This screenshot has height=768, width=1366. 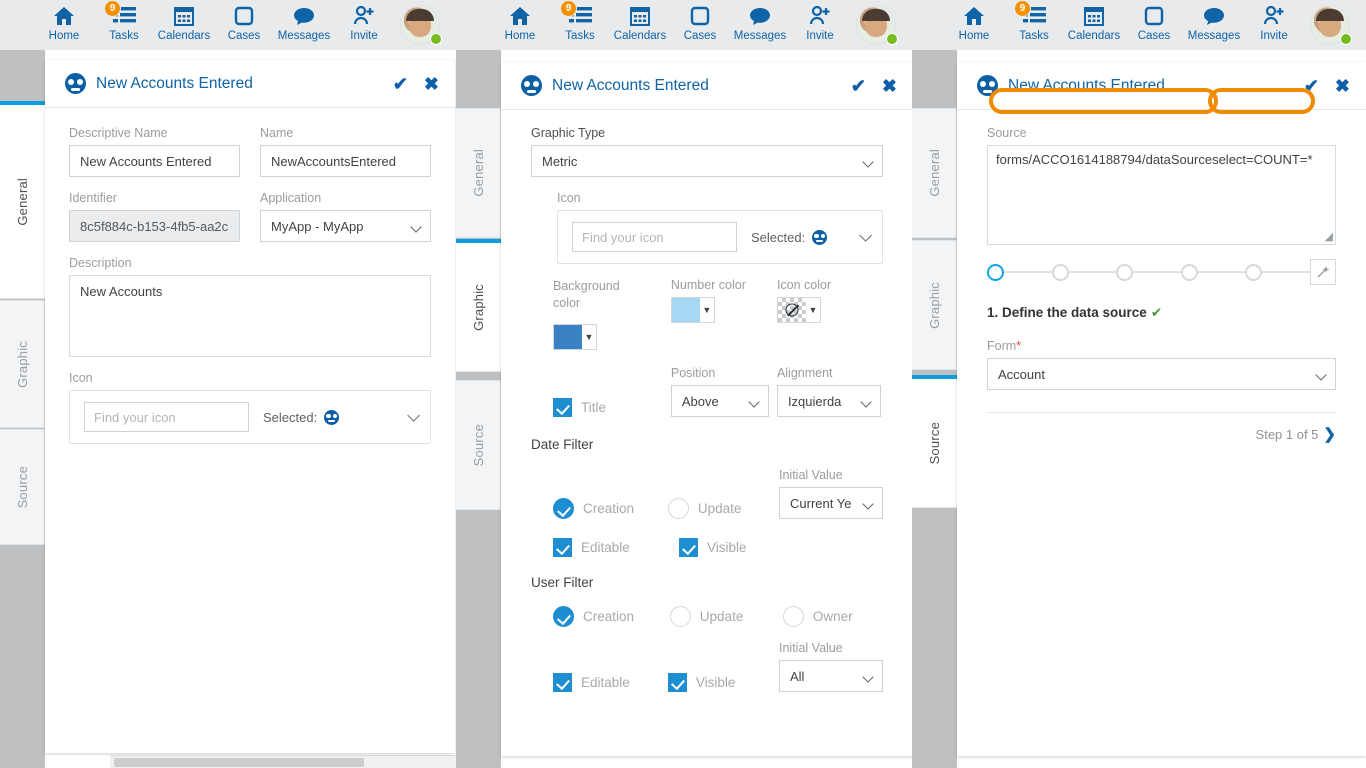 What do you see at coordinates (723, 508) in the screenshot?
I see `date-filter-update-radio: Update` at bounding box center [723, 508].